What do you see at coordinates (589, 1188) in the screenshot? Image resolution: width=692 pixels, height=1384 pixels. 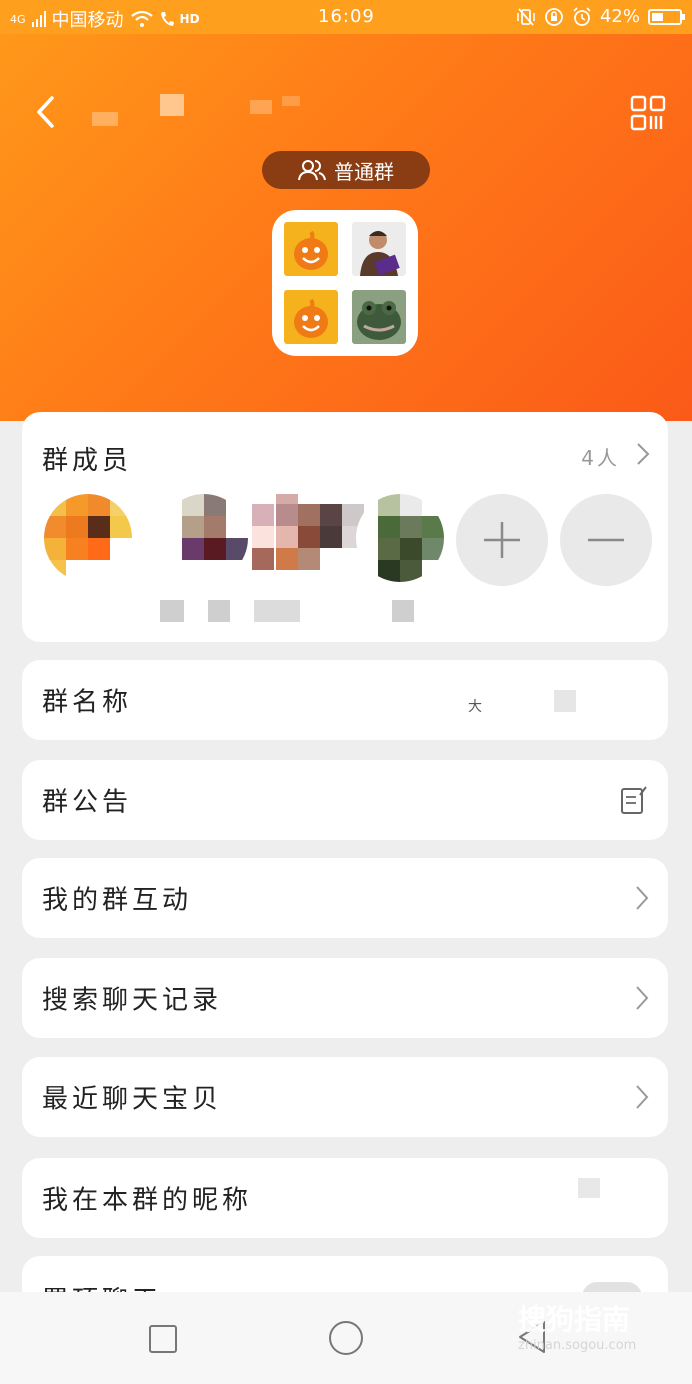 I see `nickname-redacted` at bounding box center [589, 1188].